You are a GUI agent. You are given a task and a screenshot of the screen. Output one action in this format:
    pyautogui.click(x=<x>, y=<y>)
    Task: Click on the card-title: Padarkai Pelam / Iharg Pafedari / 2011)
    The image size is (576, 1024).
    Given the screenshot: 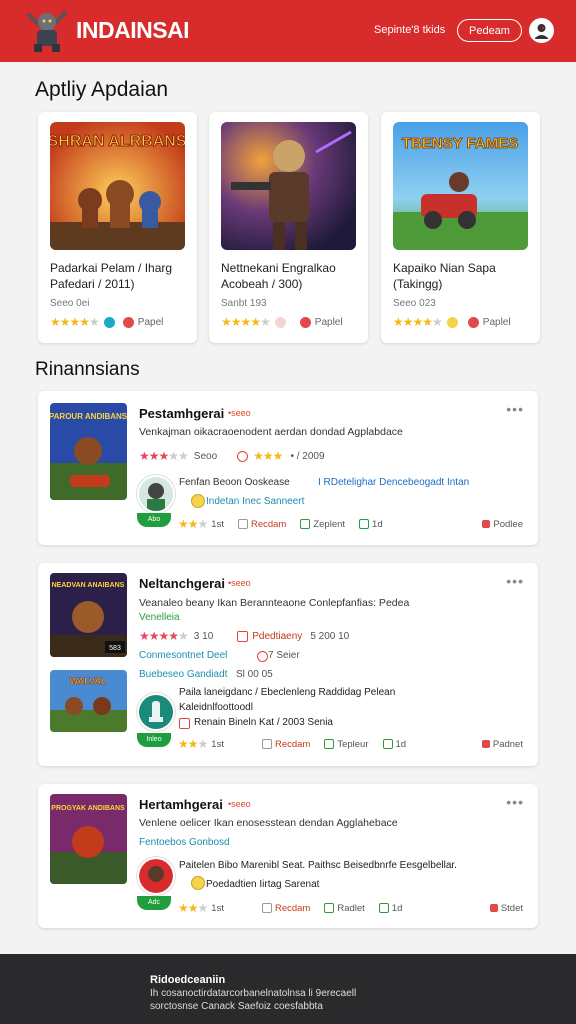 What is the action you would take?
    pyautogui.click(x=120, y=276)
    